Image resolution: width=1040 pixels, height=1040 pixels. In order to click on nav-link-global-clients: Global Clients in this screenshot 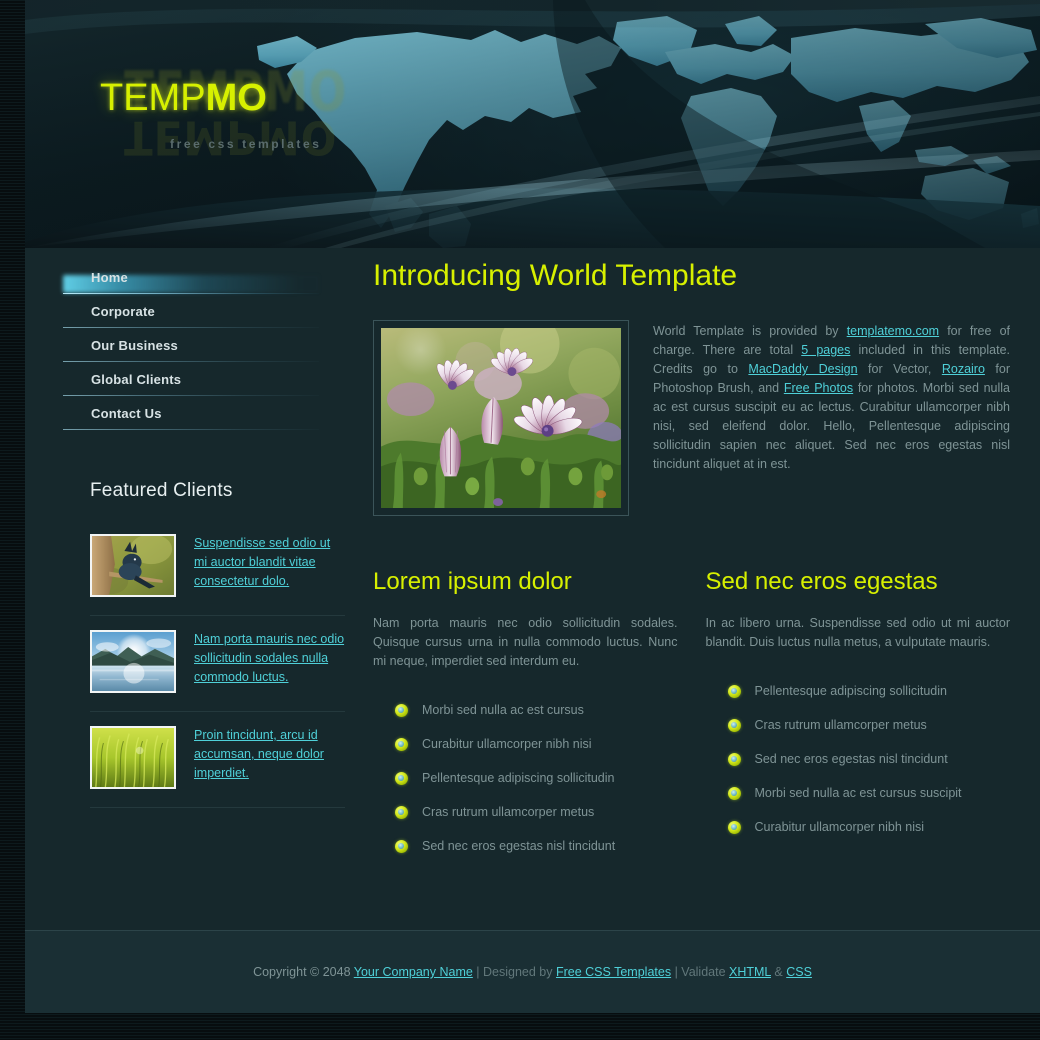, I will do `click(191, 379)`.